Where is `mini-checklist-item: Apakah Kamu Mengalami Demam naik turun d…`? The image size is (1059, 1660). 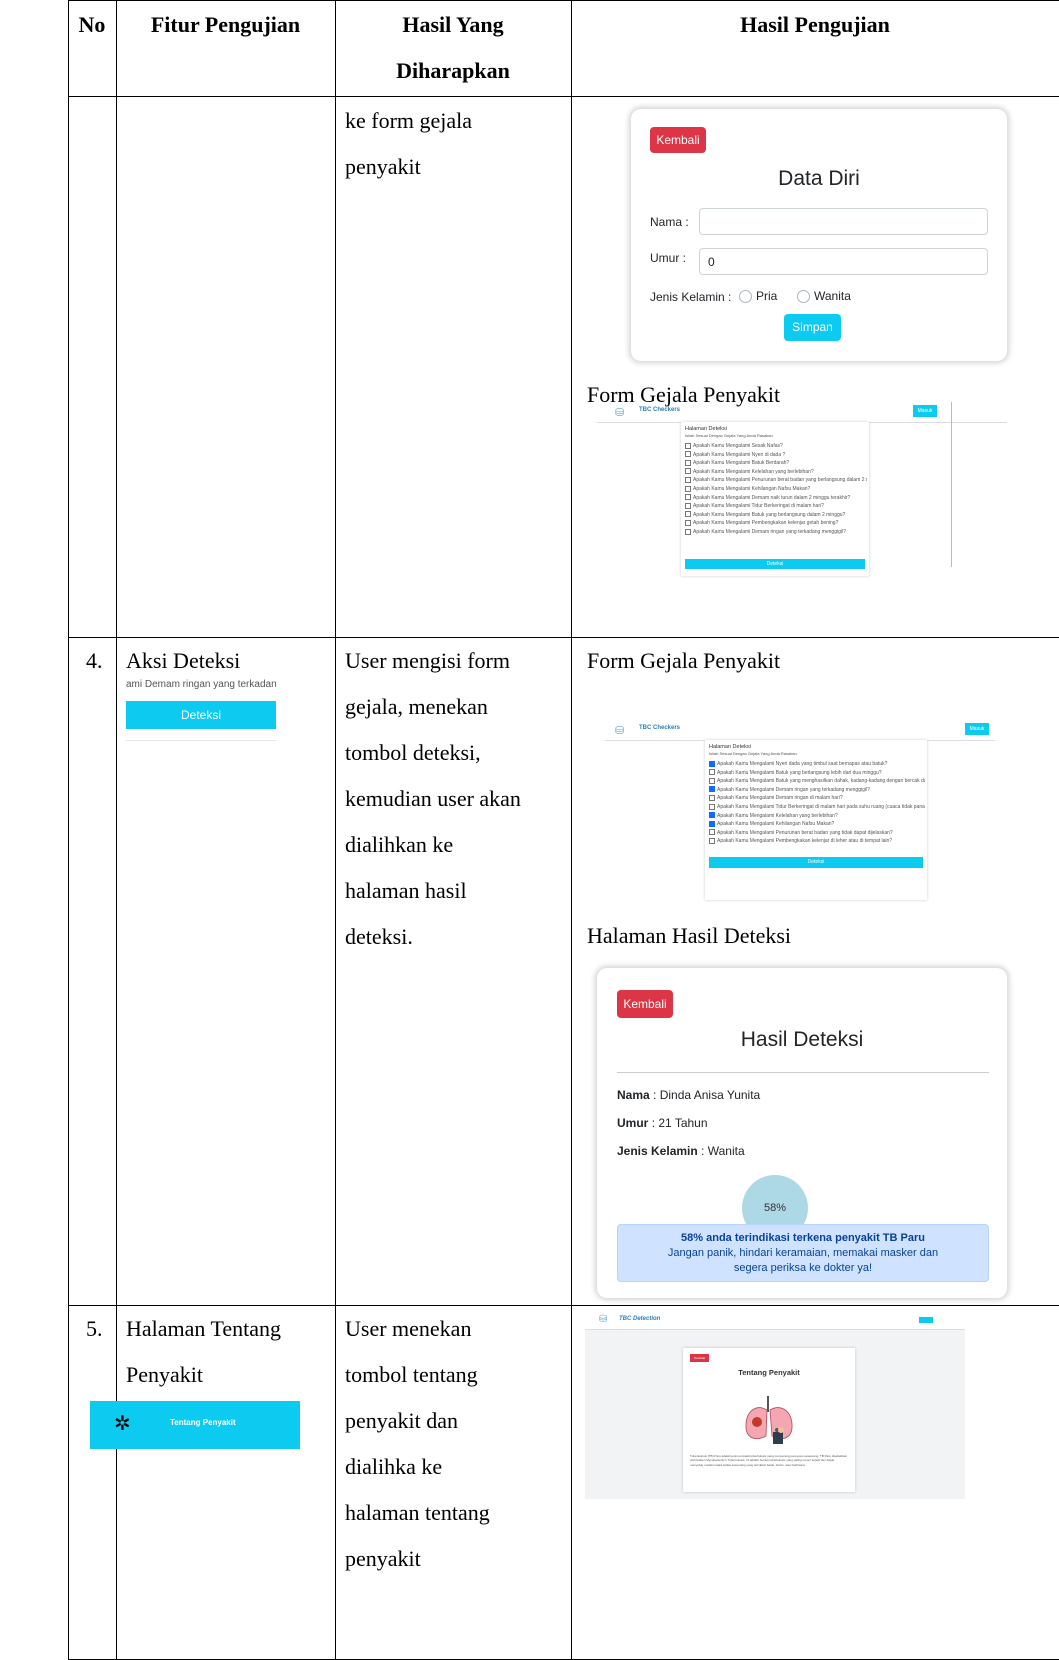
mini-checklist-item: Apakah Kamu Mengalami Demam naik turun d… is located at coordinates (776, 498).